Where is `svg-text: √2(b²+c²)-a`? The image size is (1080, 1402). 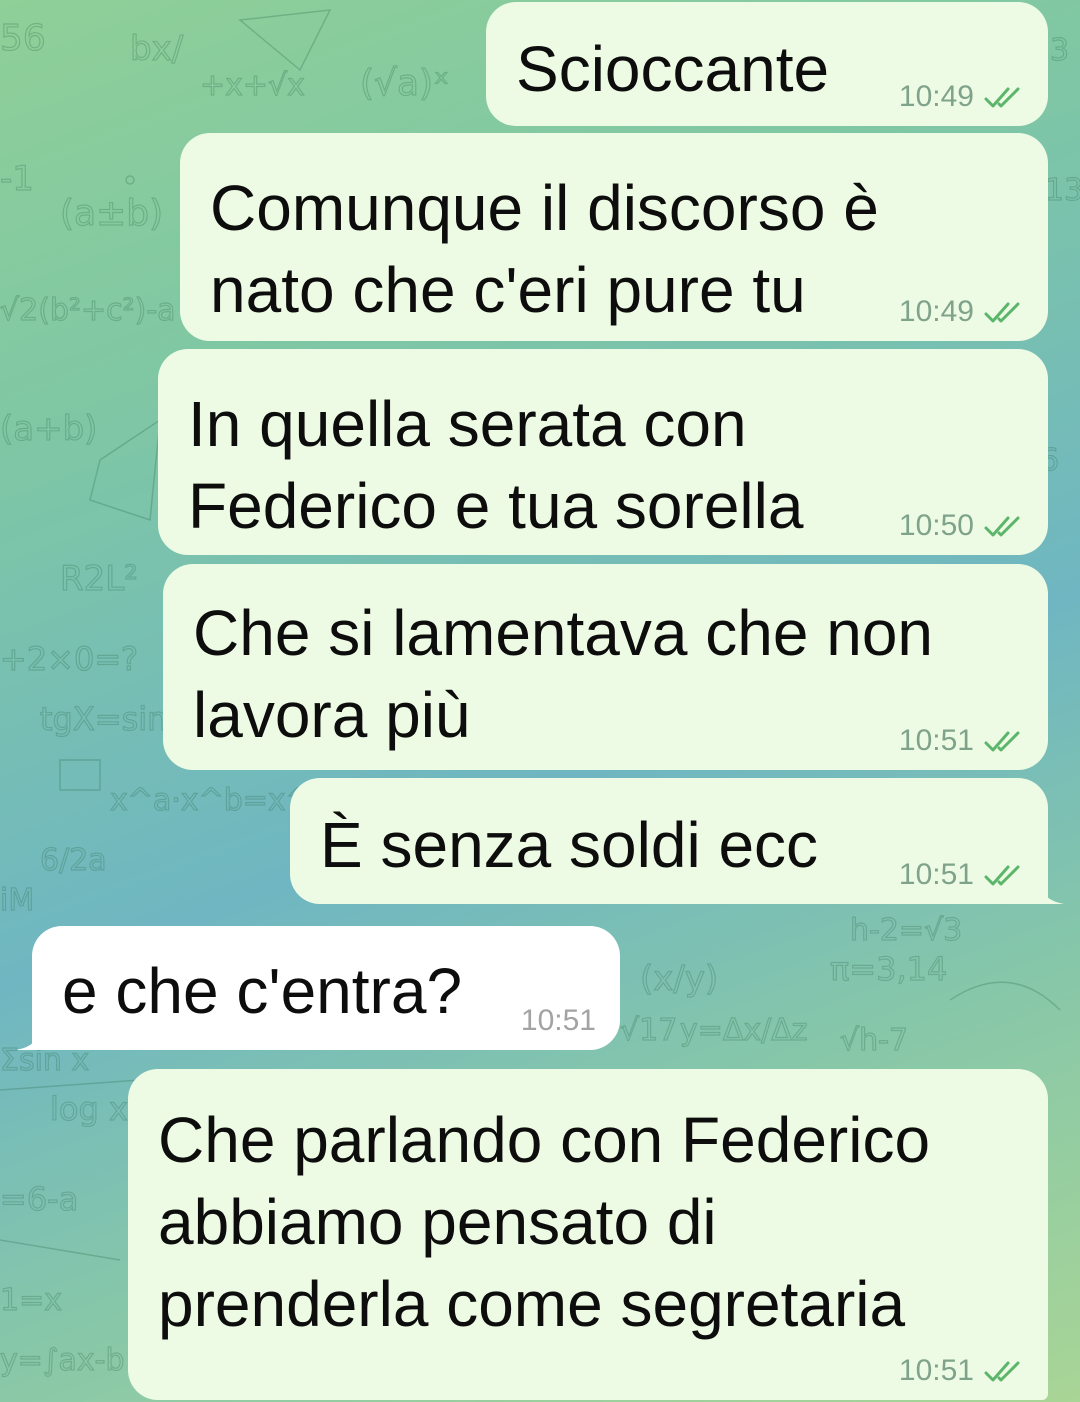
svg-text: √2(b²+c²)-a is located at coordinates (88, 310).